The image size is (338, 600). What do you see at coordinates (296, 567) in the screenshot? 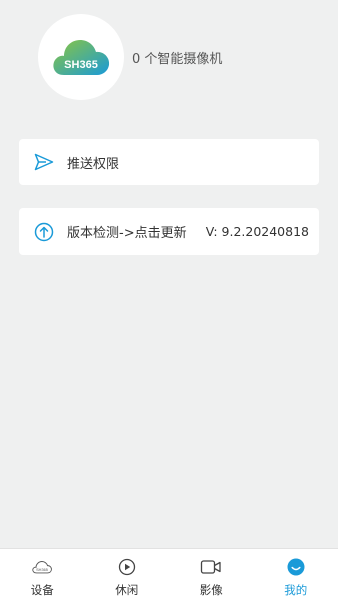
I see `profile-smile-icon` at bounding box center [296, 567].